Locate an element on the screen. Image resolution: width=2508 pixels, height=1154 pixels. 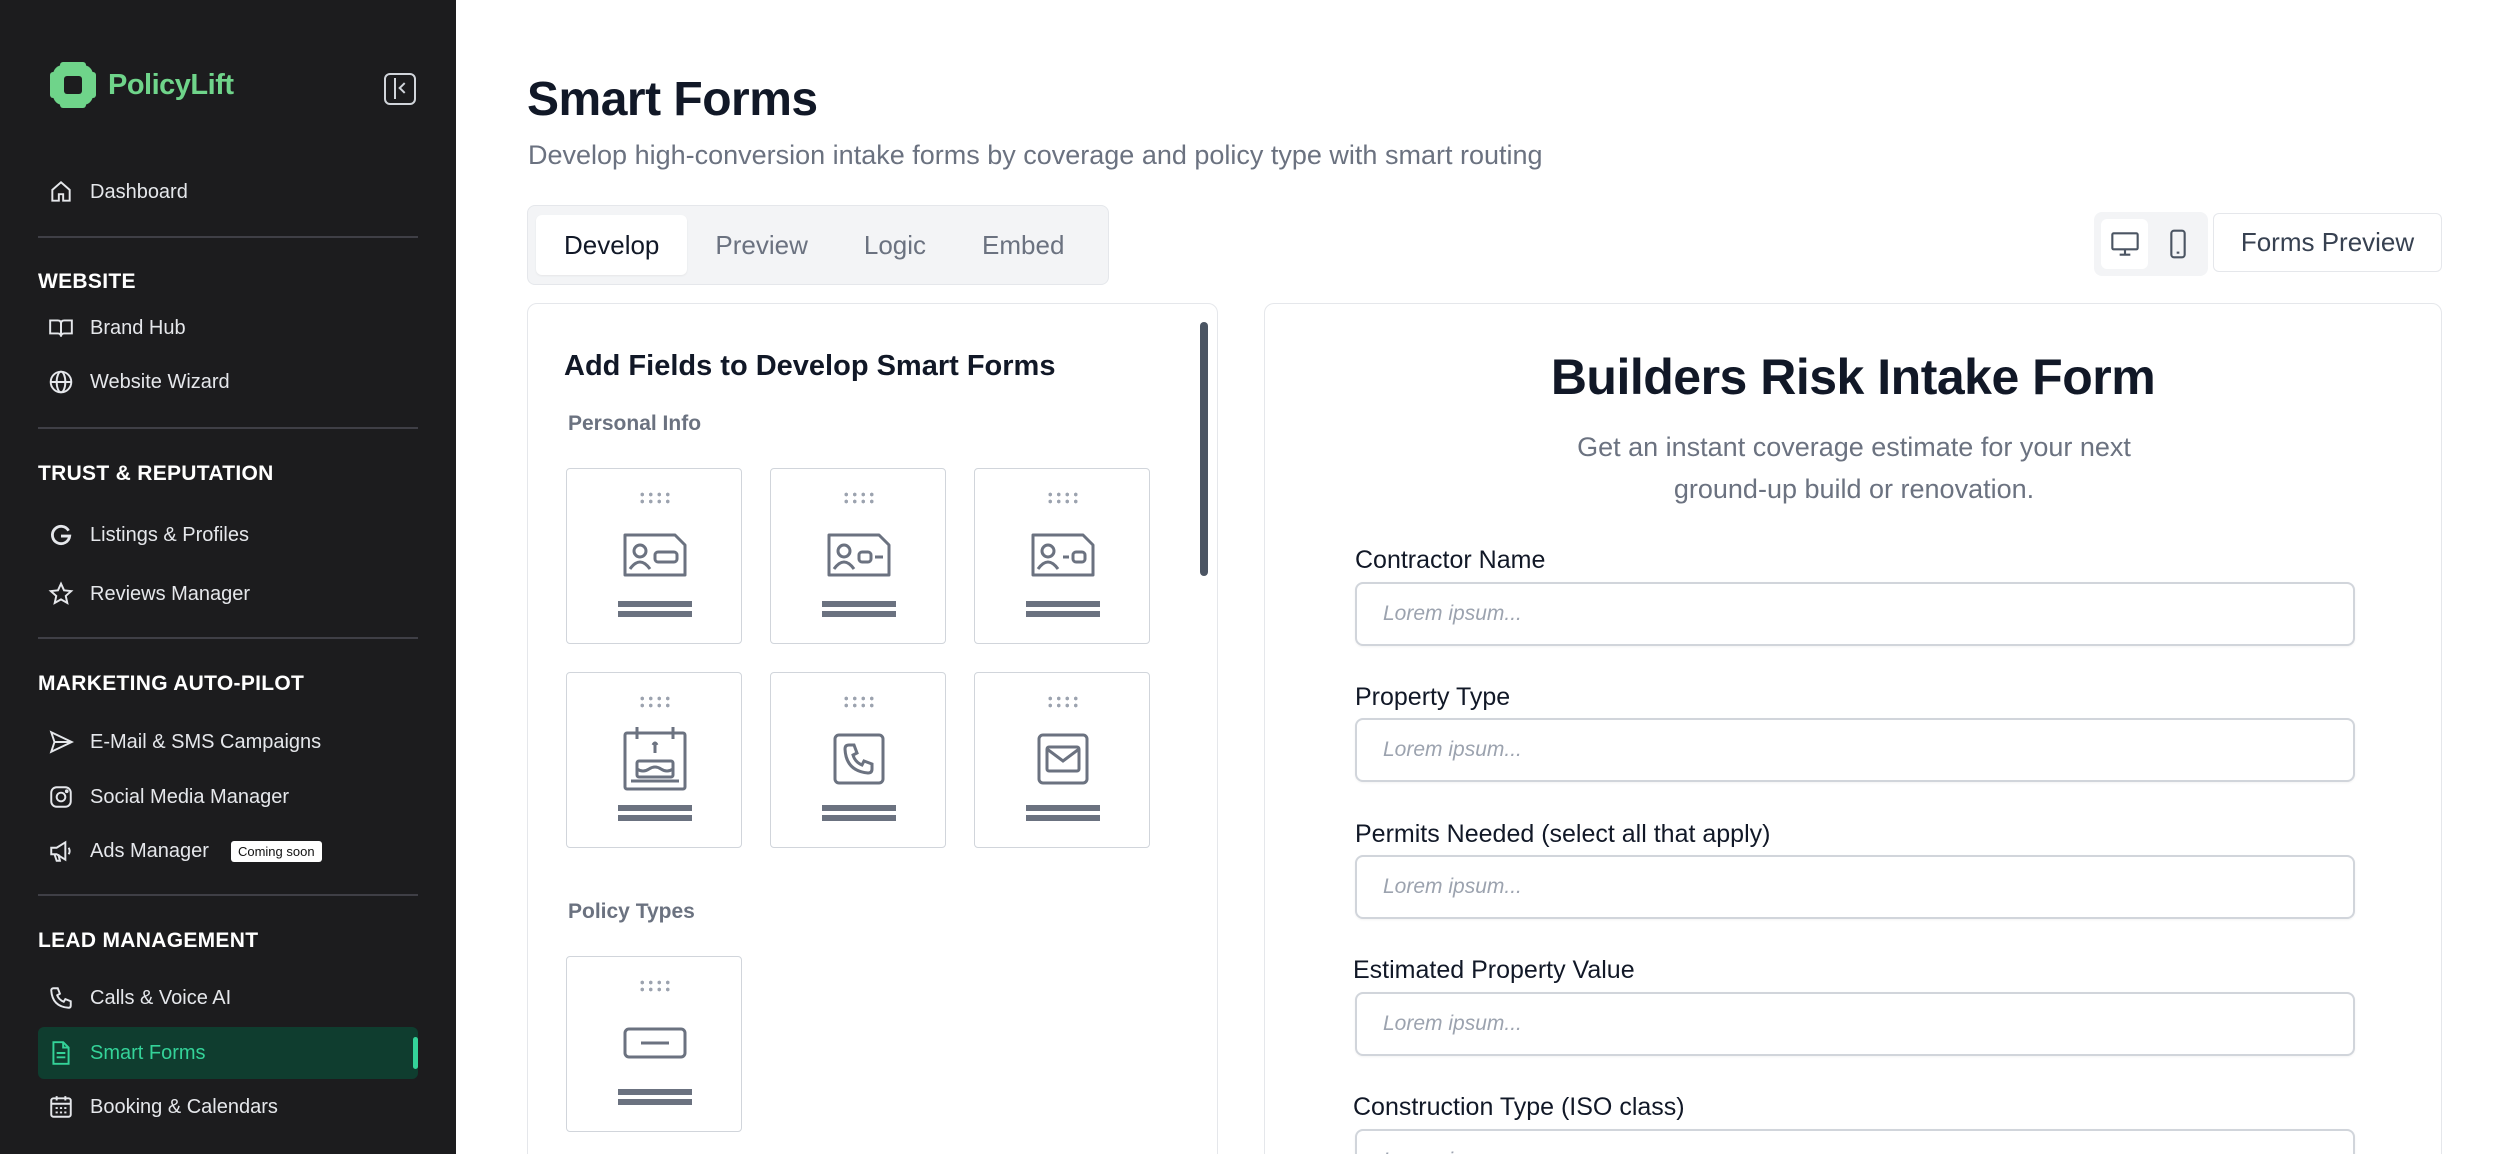
mail-icon is located at coordinates (1063, 759).